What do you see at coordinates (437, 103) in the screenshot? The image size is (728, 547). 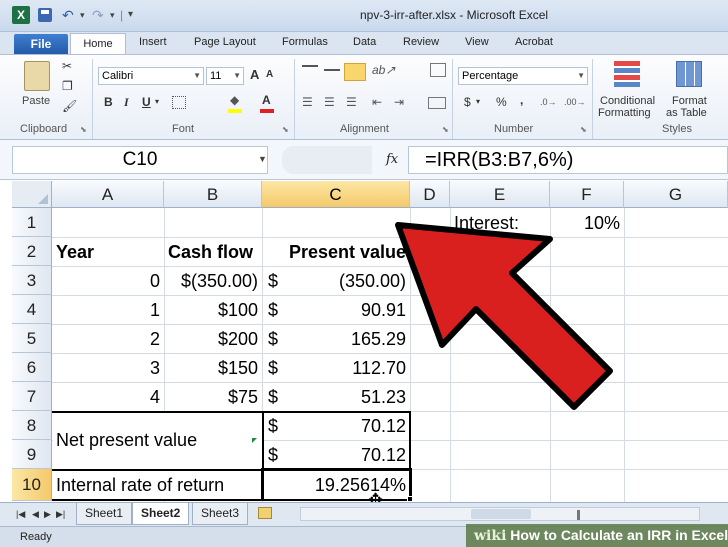 I see `merge-center-icon` at bounding box center [437, 103].